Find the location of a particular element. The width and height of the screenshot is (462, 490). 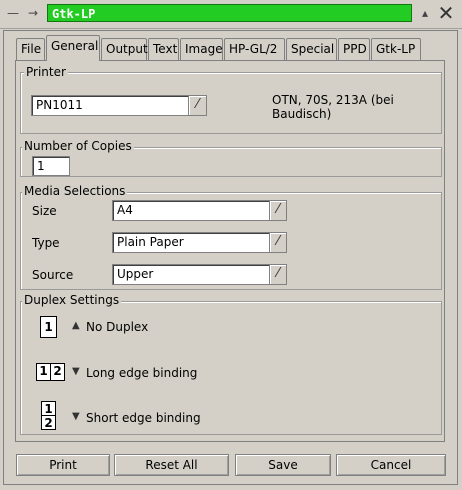

tab-text: Text is located at coordinates (163, 49).